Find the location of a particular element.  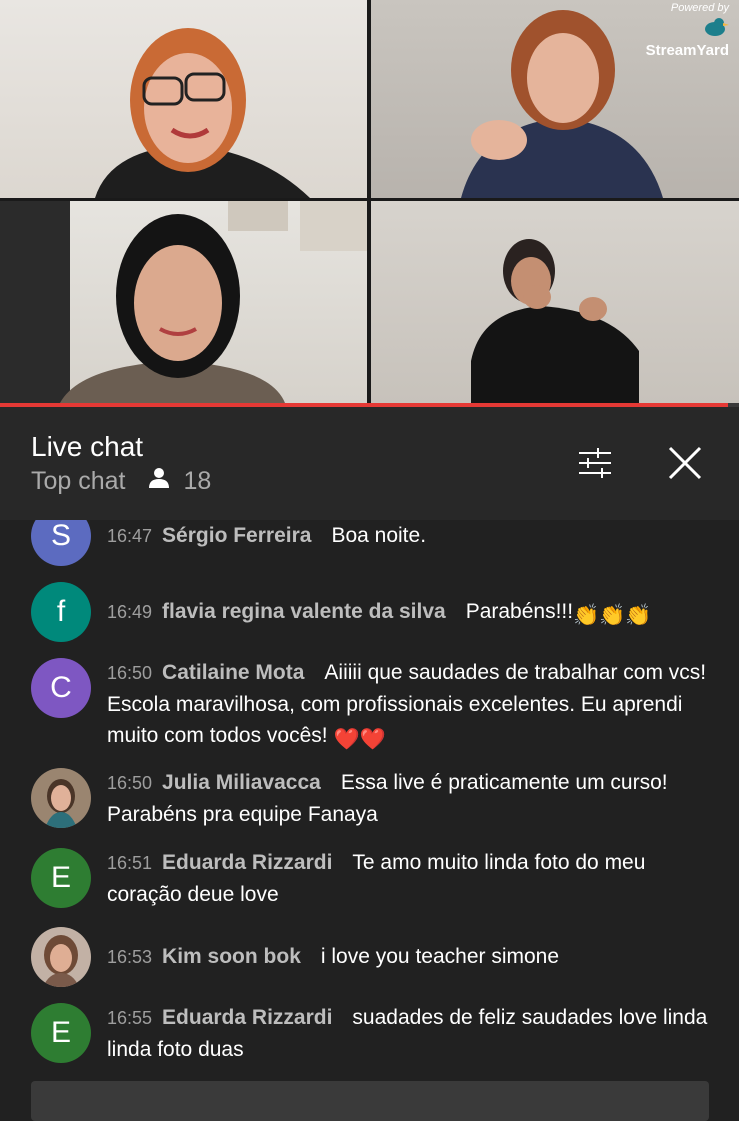

chat-filter-button is located at coordinates (595, 465).